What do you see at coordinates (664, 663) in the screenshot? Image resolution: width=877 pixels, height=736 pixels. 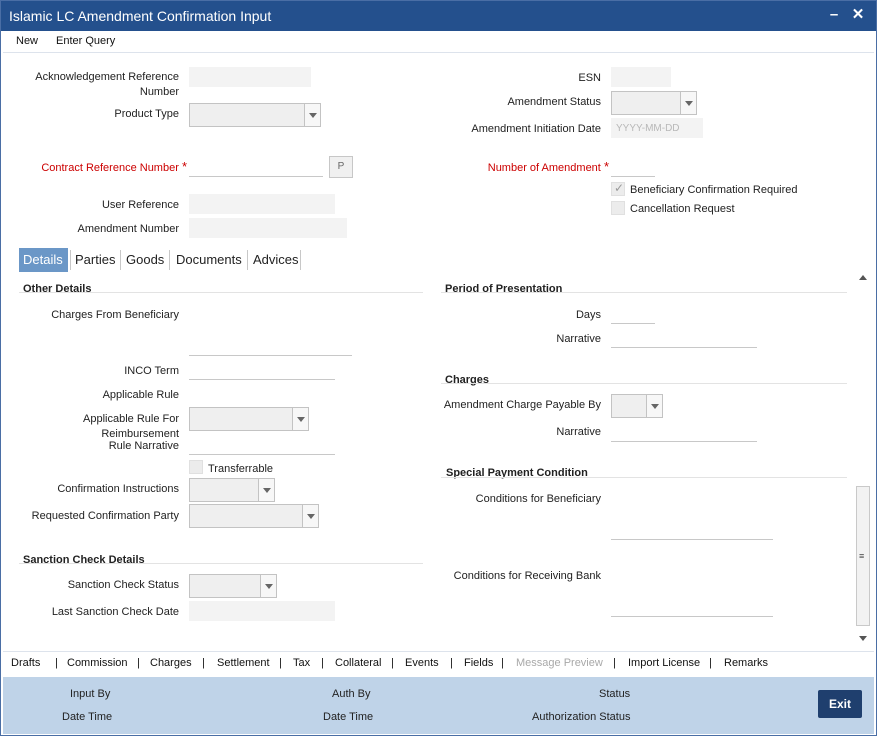 I see `link-import-license: Import License` at bounding box center [664, 663].